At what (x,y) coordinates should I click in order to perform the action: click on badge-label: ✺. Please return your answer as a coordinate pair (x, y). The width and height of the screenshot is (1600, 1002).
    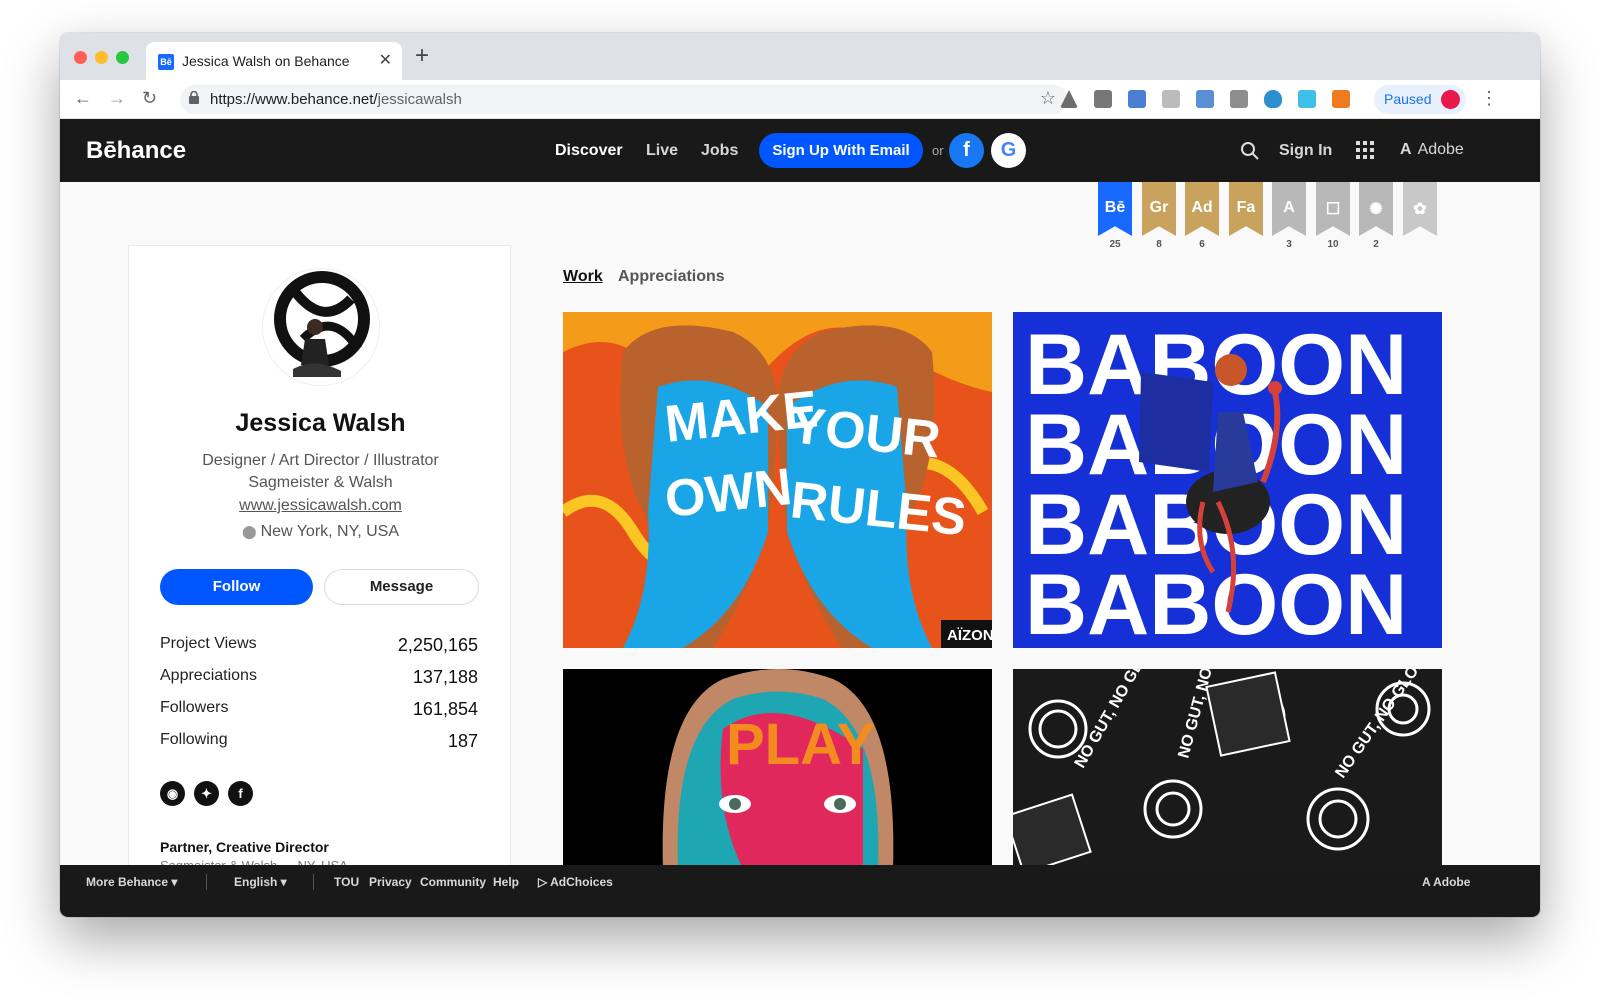
    Looking at the image, I should click on (1376, 209).